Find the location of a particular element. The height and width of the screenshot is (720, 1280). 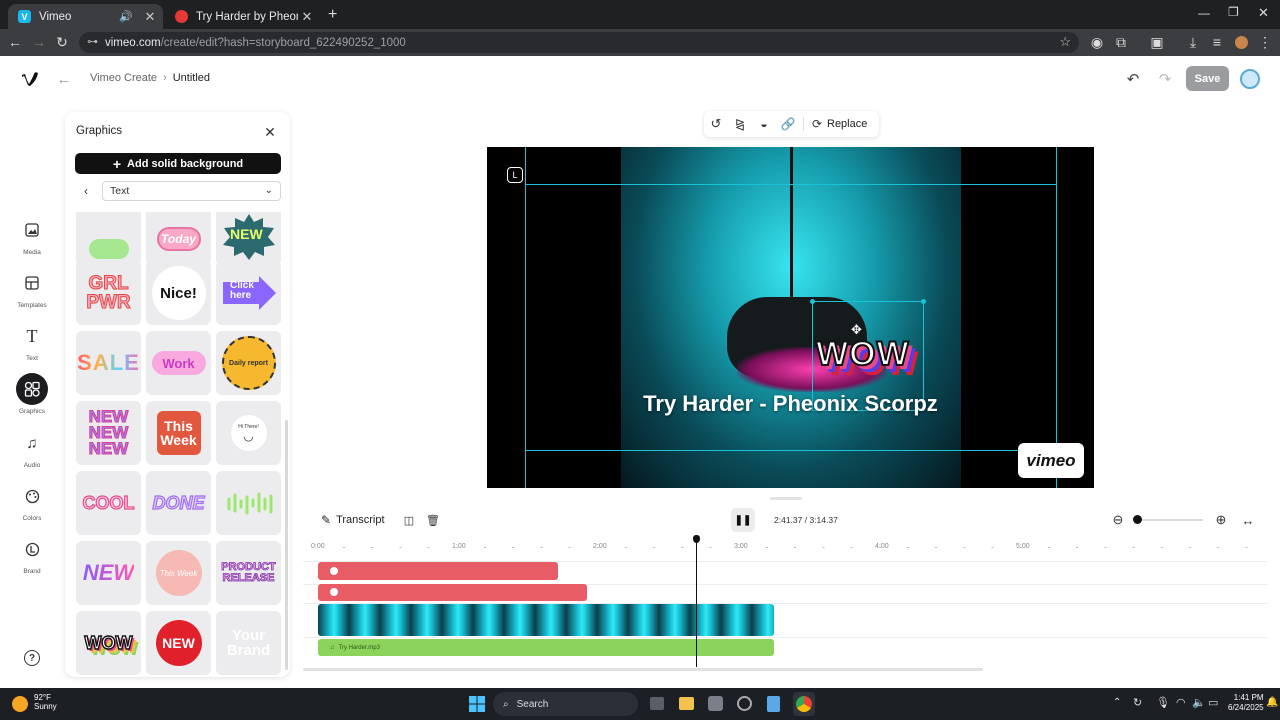

fit-width-icon: ↔ is located at coordinates (1248, 520).